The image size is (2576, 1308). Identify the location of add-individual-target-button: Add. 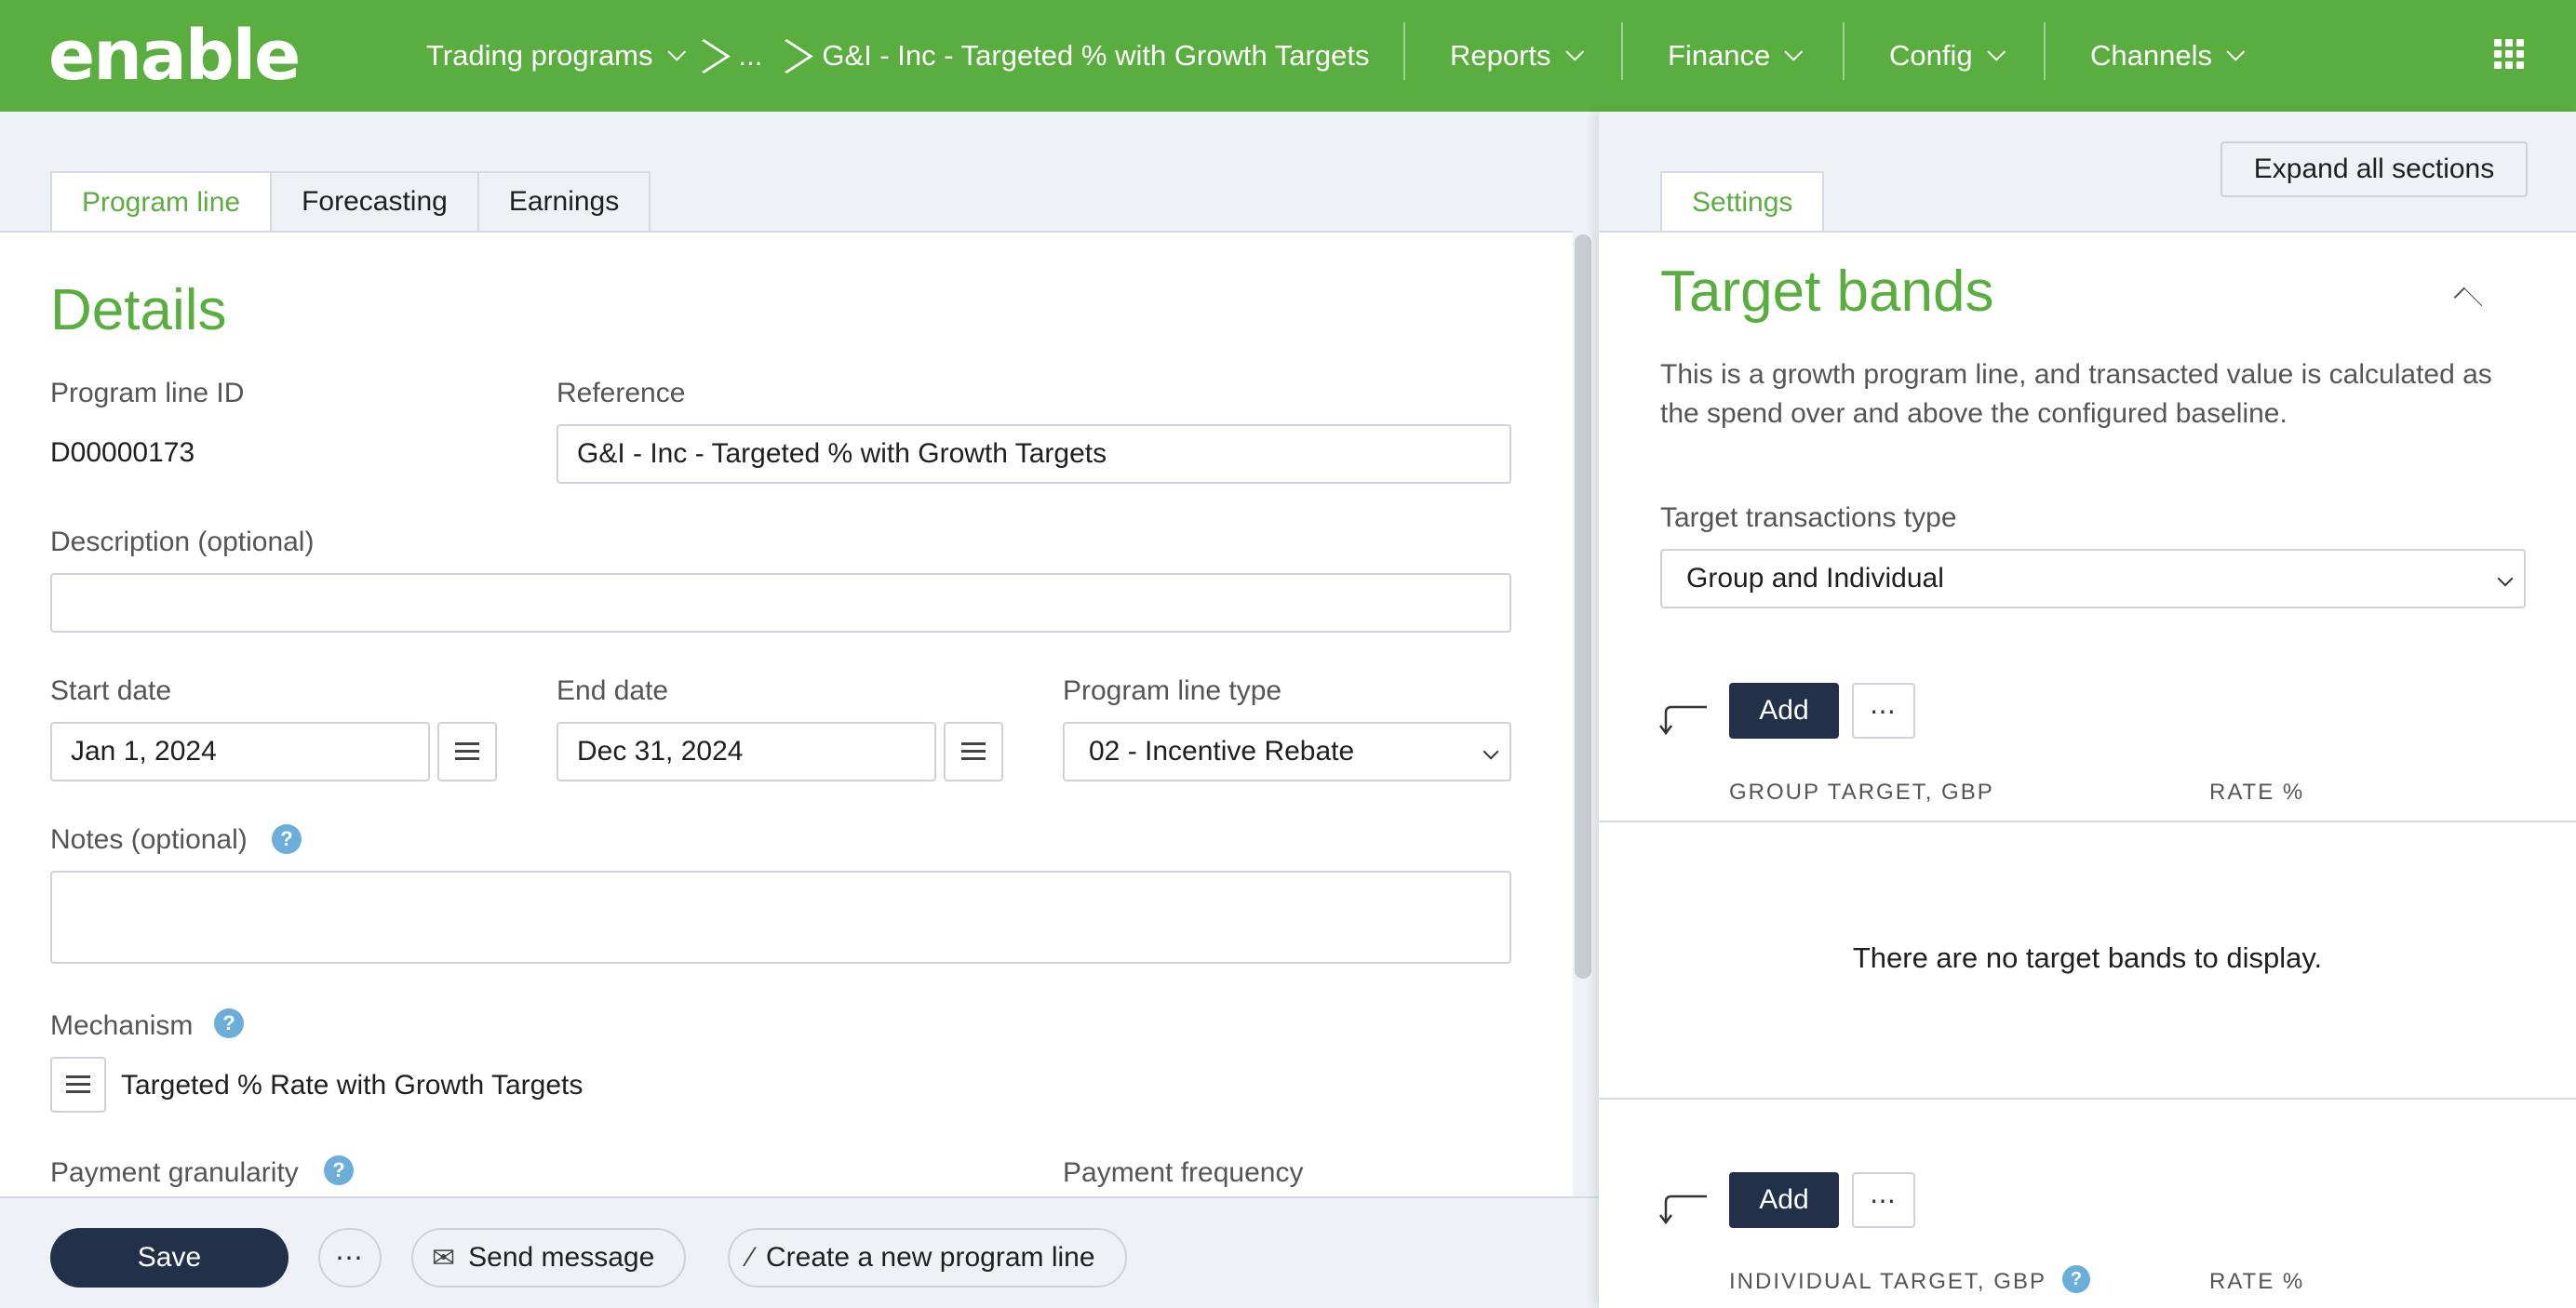
(1784, 1200).